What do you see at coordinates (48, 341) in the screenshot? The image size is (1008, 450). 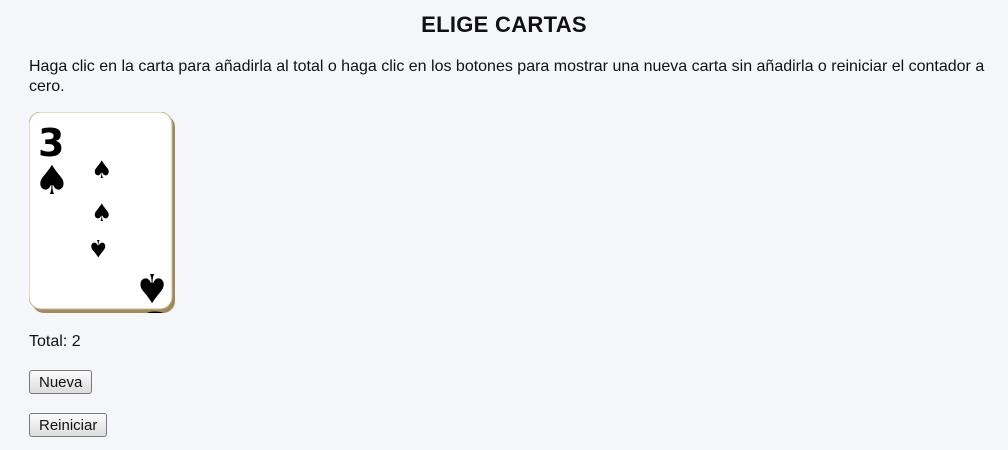 I see `total-label: Total:` at bounding box center [48, 341].